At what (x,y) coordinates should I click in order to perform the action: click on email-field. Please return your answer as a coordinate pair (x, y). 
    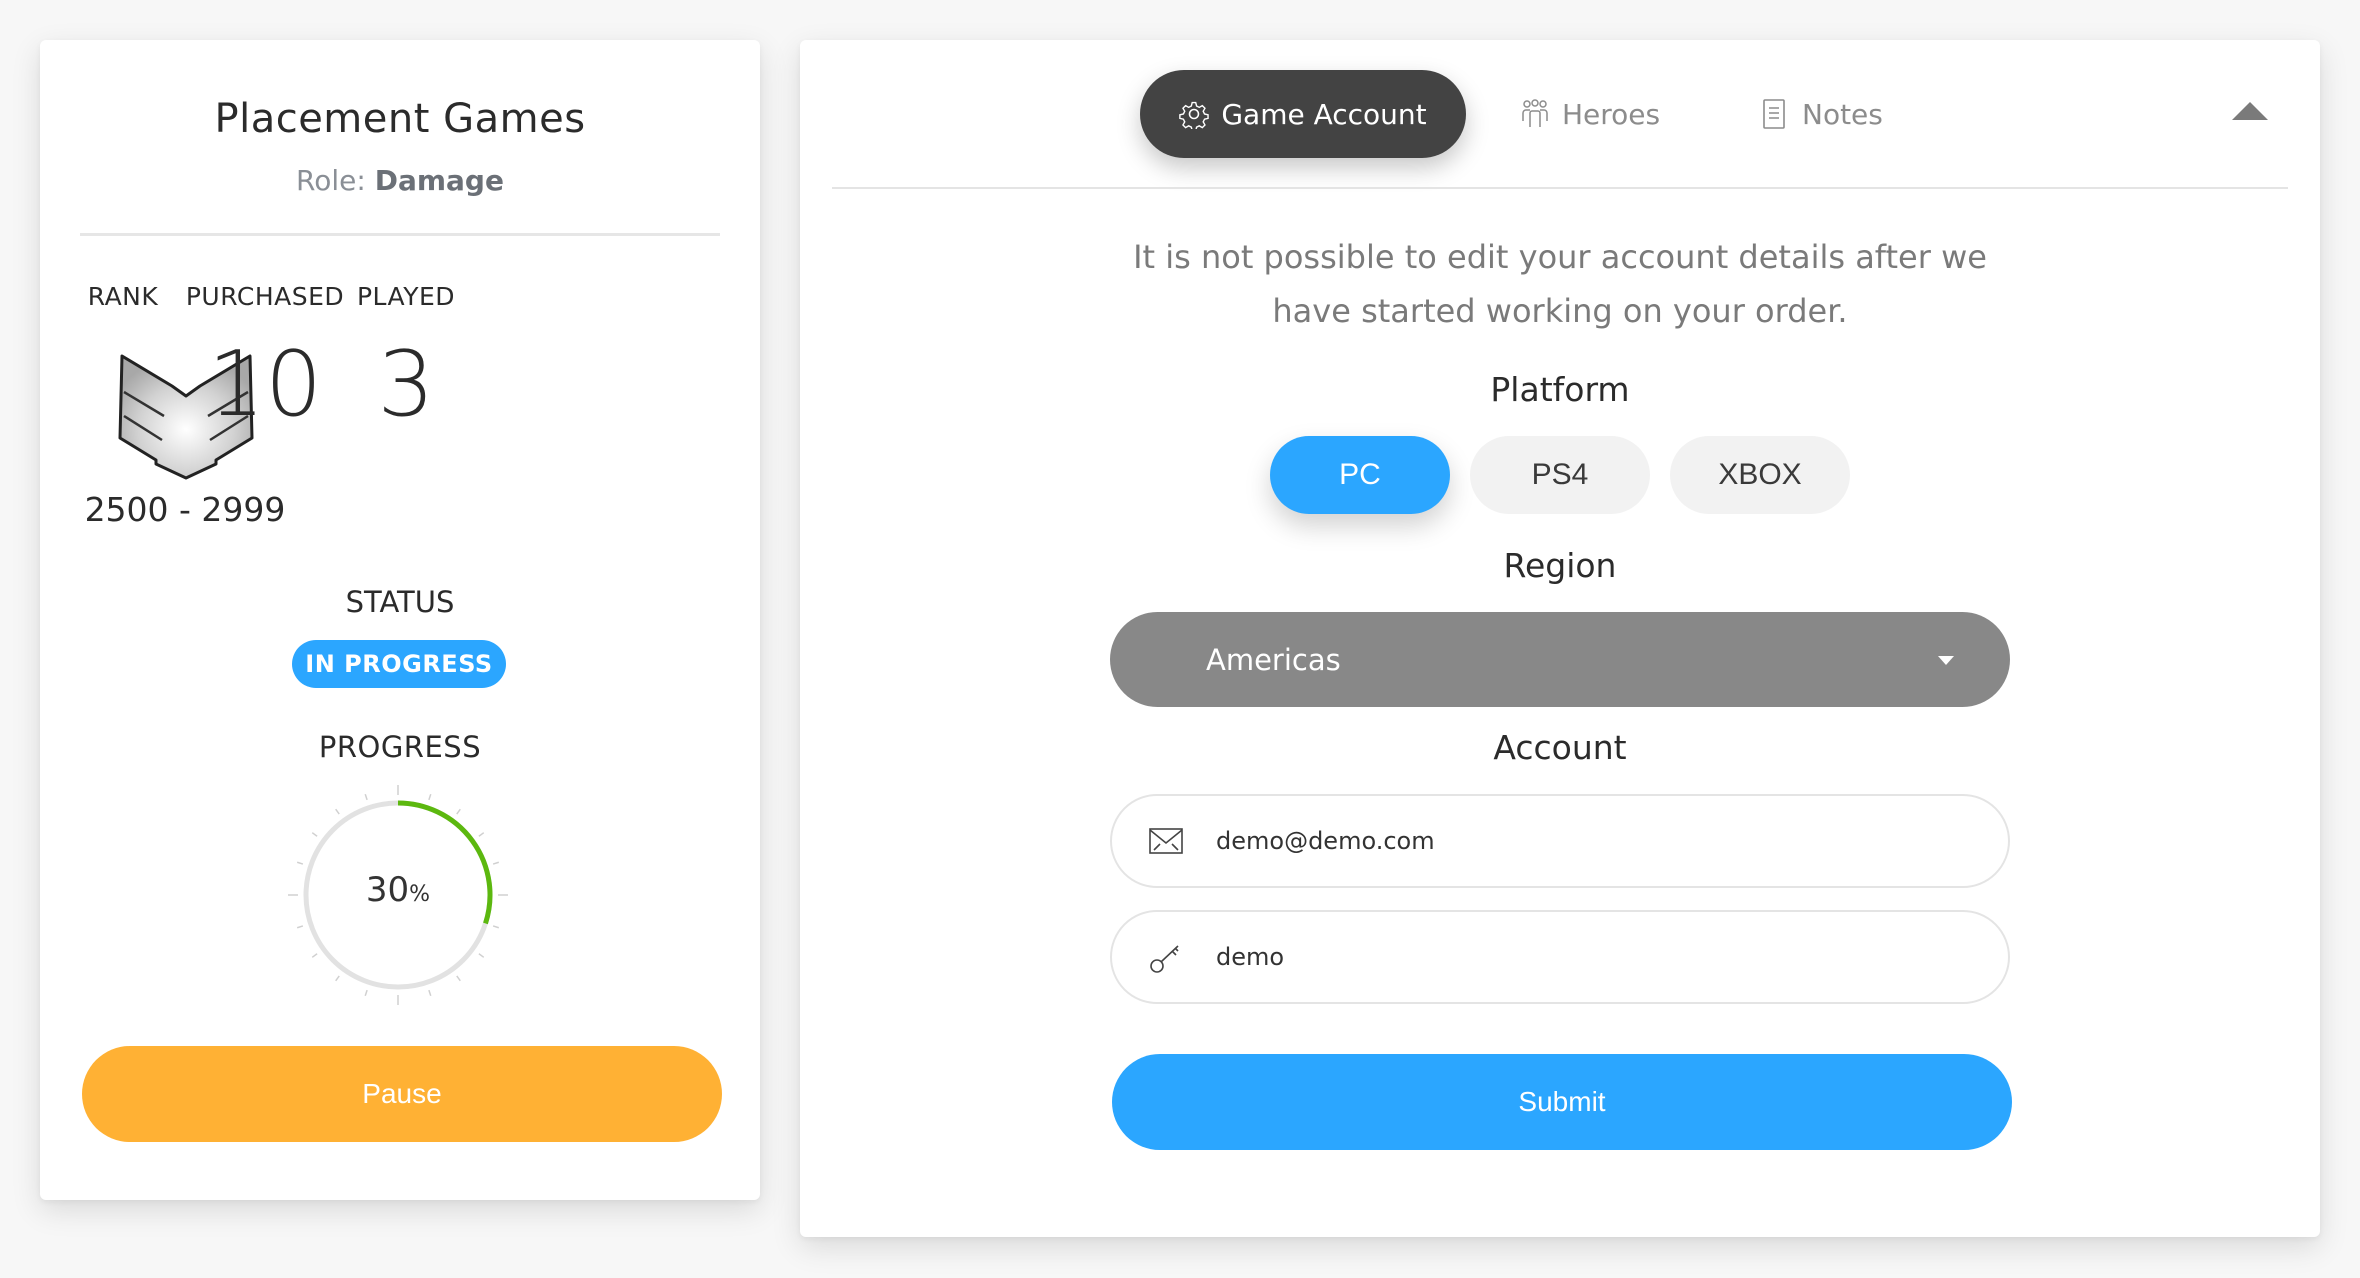
    Looking at the image, I should click on (1560, 841).